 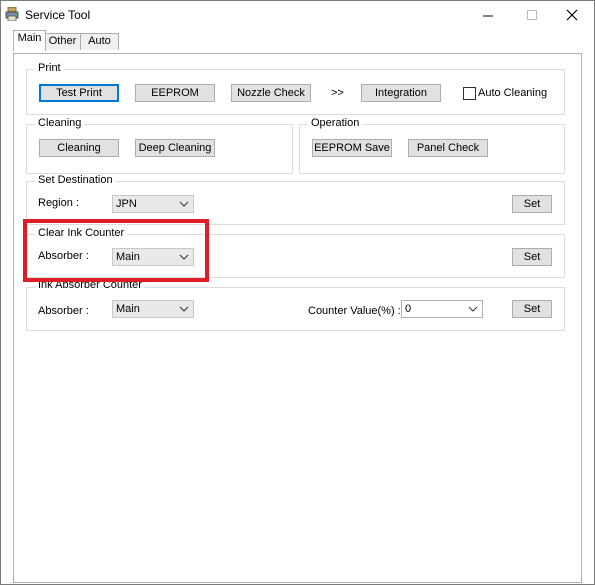 What do you see at coordinates (408, 309) in the screenshot?
I see `counter-value: 0` at bounding box center [408, 309].